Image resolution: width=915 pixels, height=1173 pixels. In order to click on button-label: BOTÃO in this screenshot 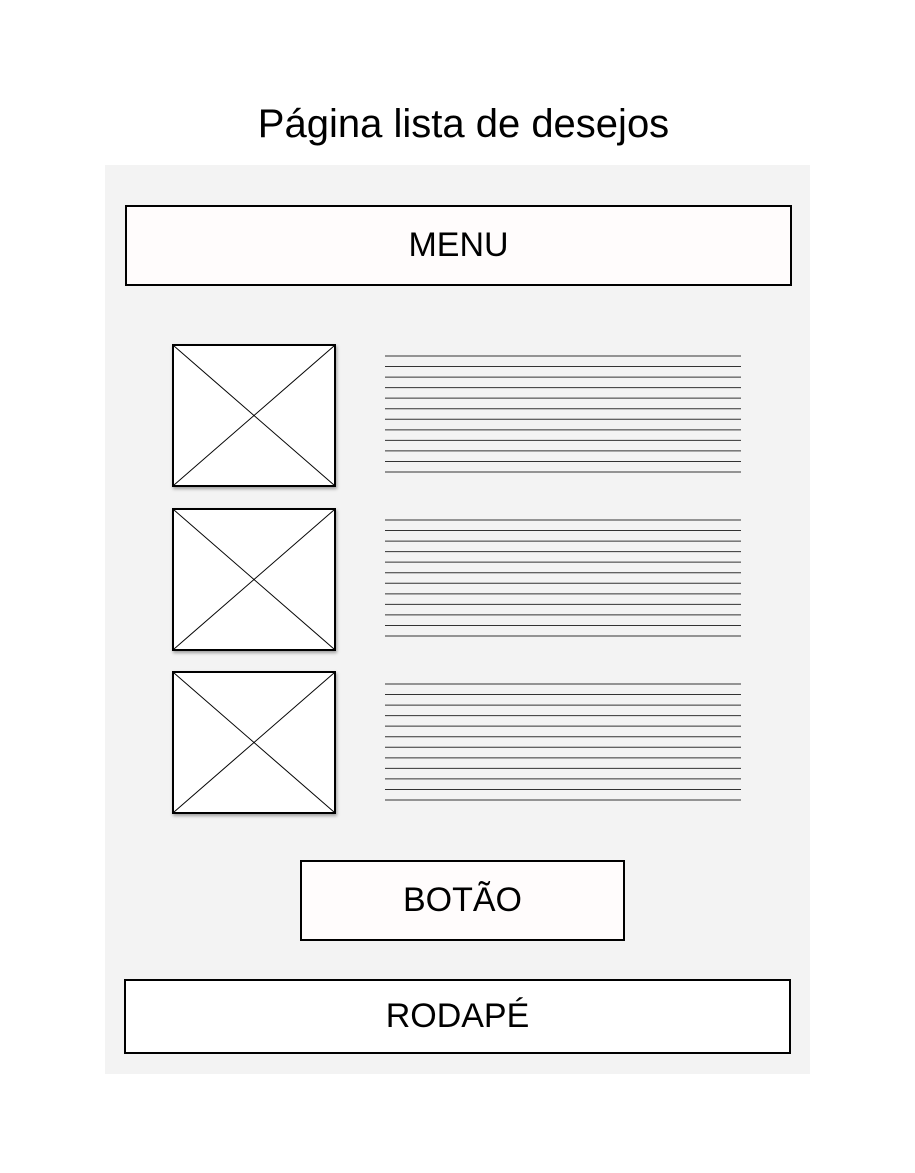, I will do `click(462, 900)`.